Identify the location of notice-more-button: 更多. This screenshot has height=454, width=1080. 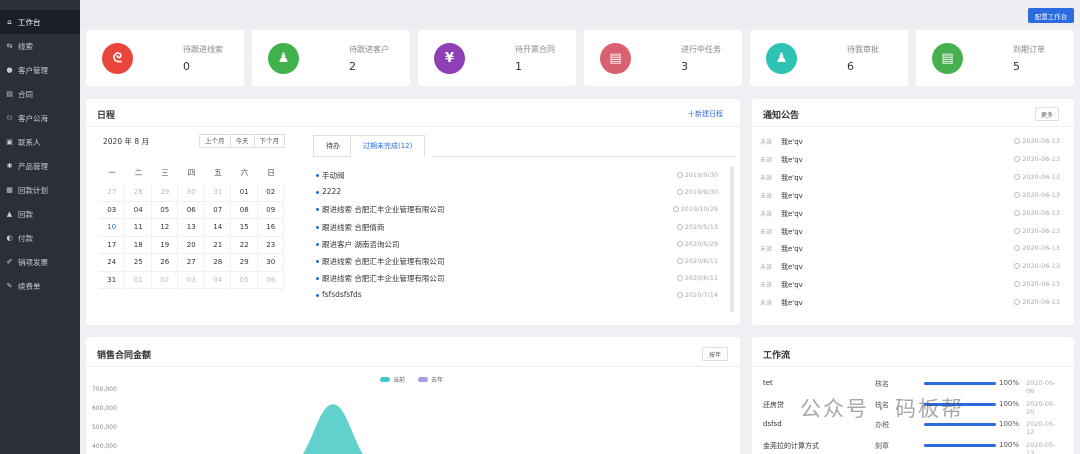
(1047, 114).